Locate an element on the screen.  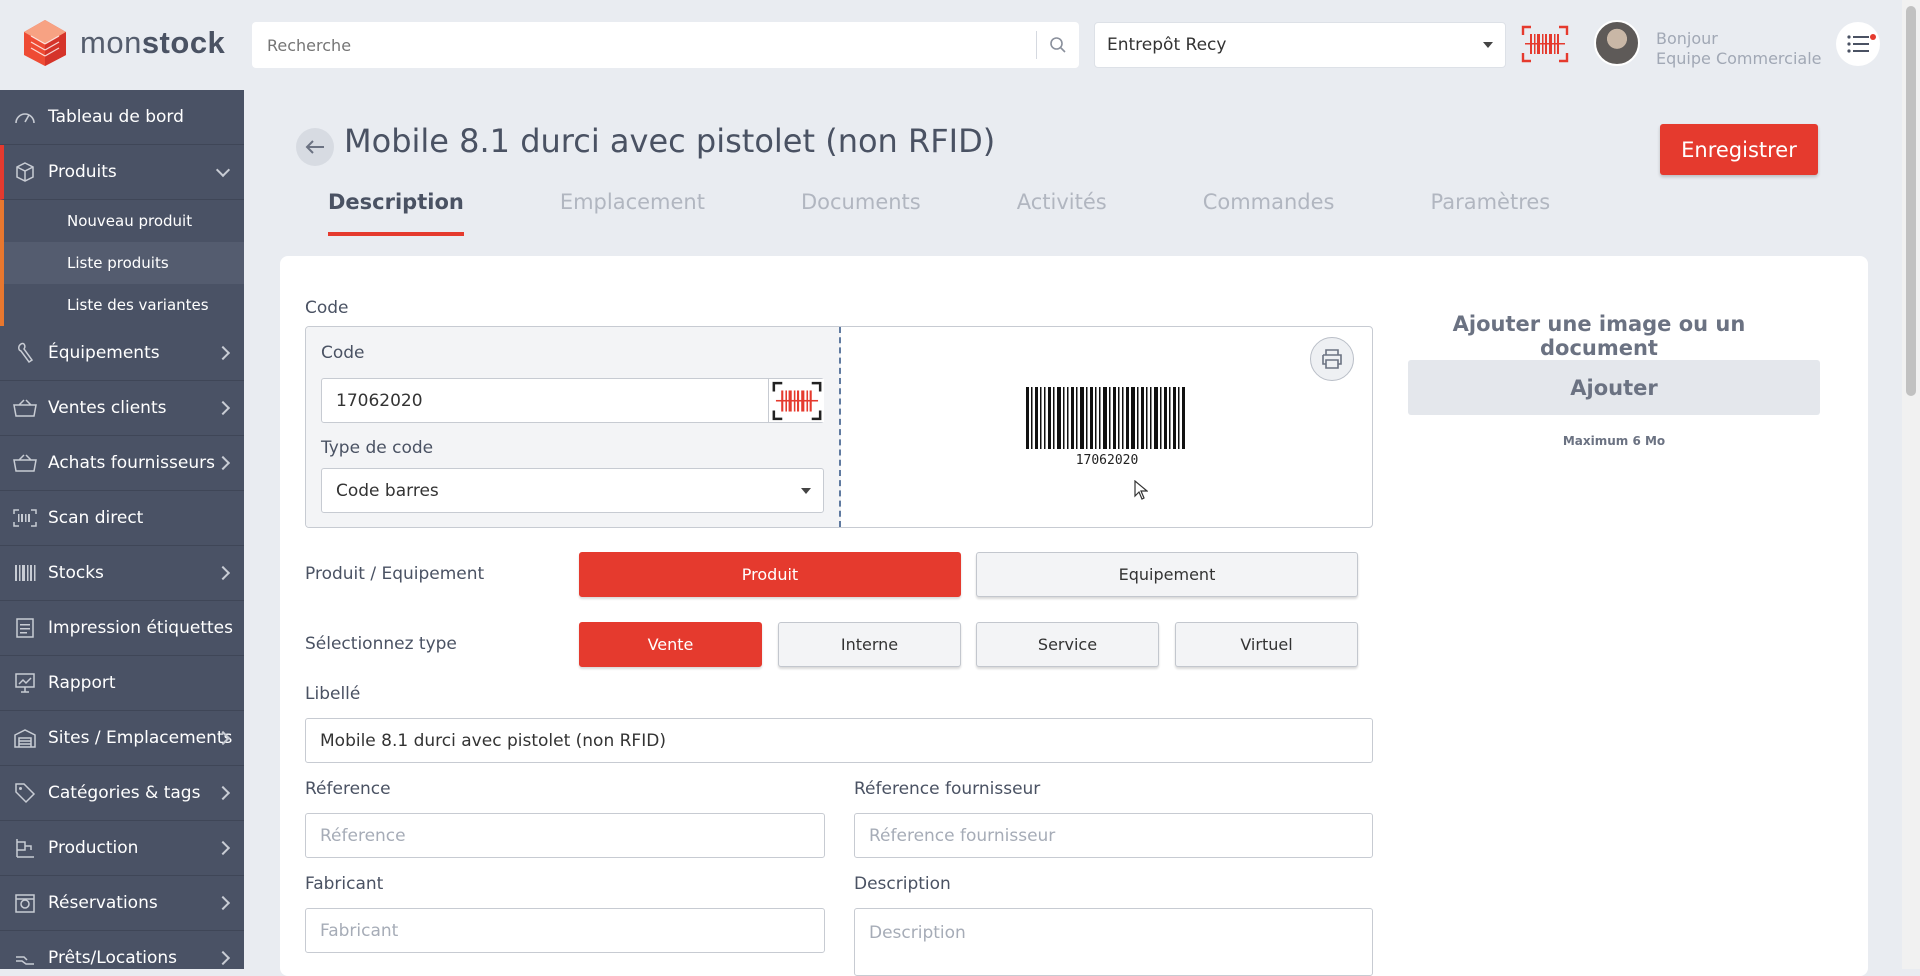
libelle-label: Libellé is located at coordinates (333, 694).